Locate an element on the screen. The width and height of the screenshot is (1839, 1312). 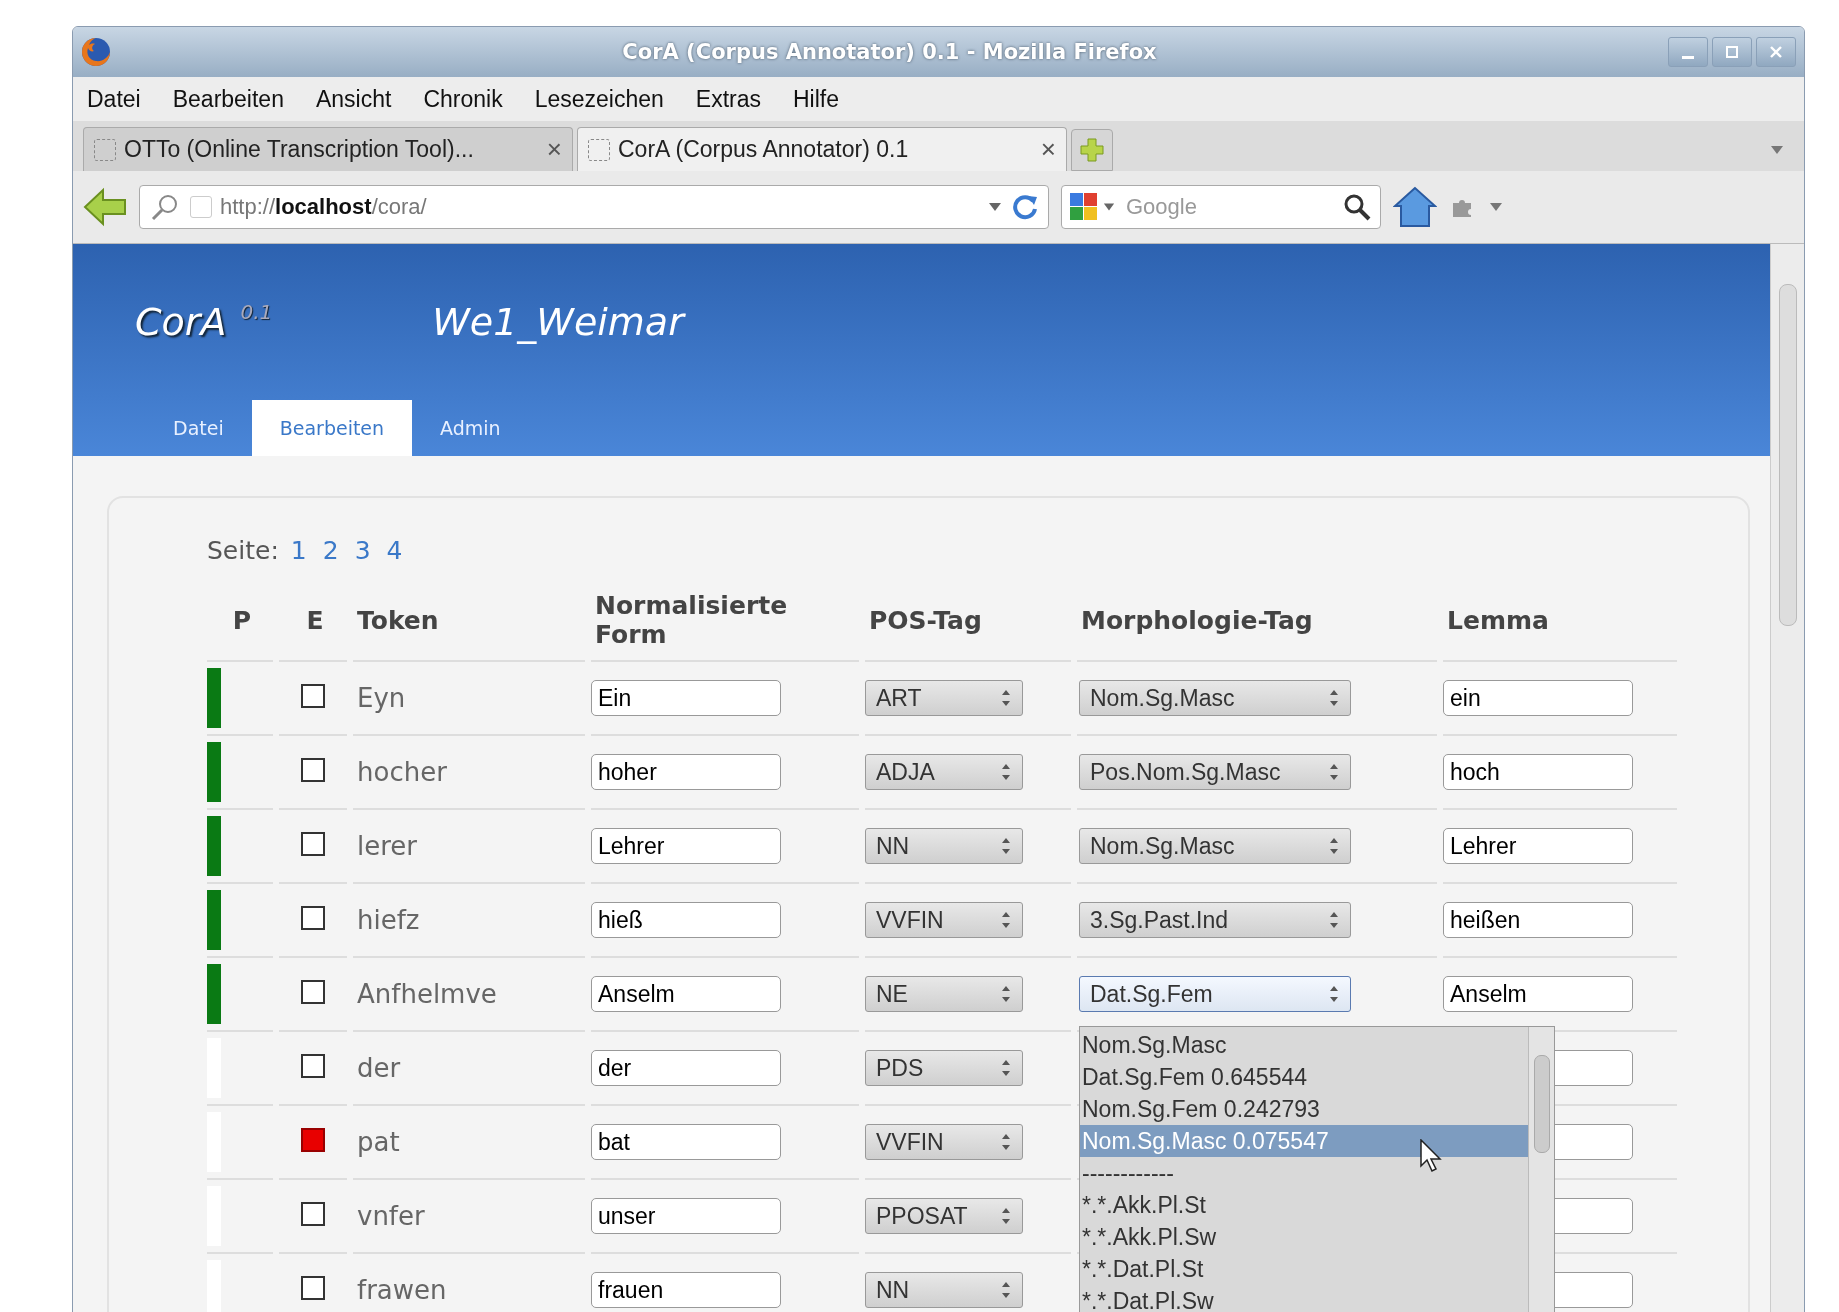
maximize-button is located at coordinates (1732, 52).